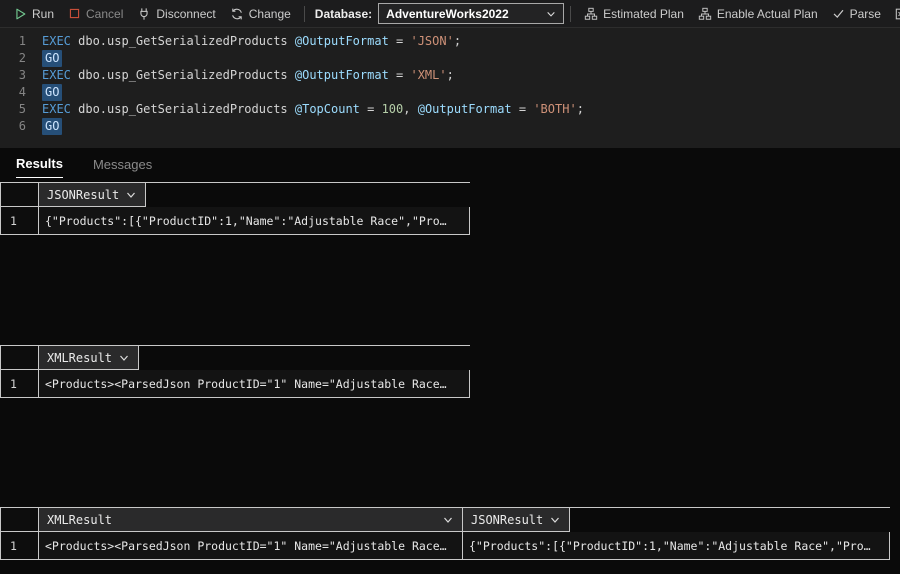 The image size is (900, 574). I want to click on disconnect-button: Disconnect, so click(176, 14).